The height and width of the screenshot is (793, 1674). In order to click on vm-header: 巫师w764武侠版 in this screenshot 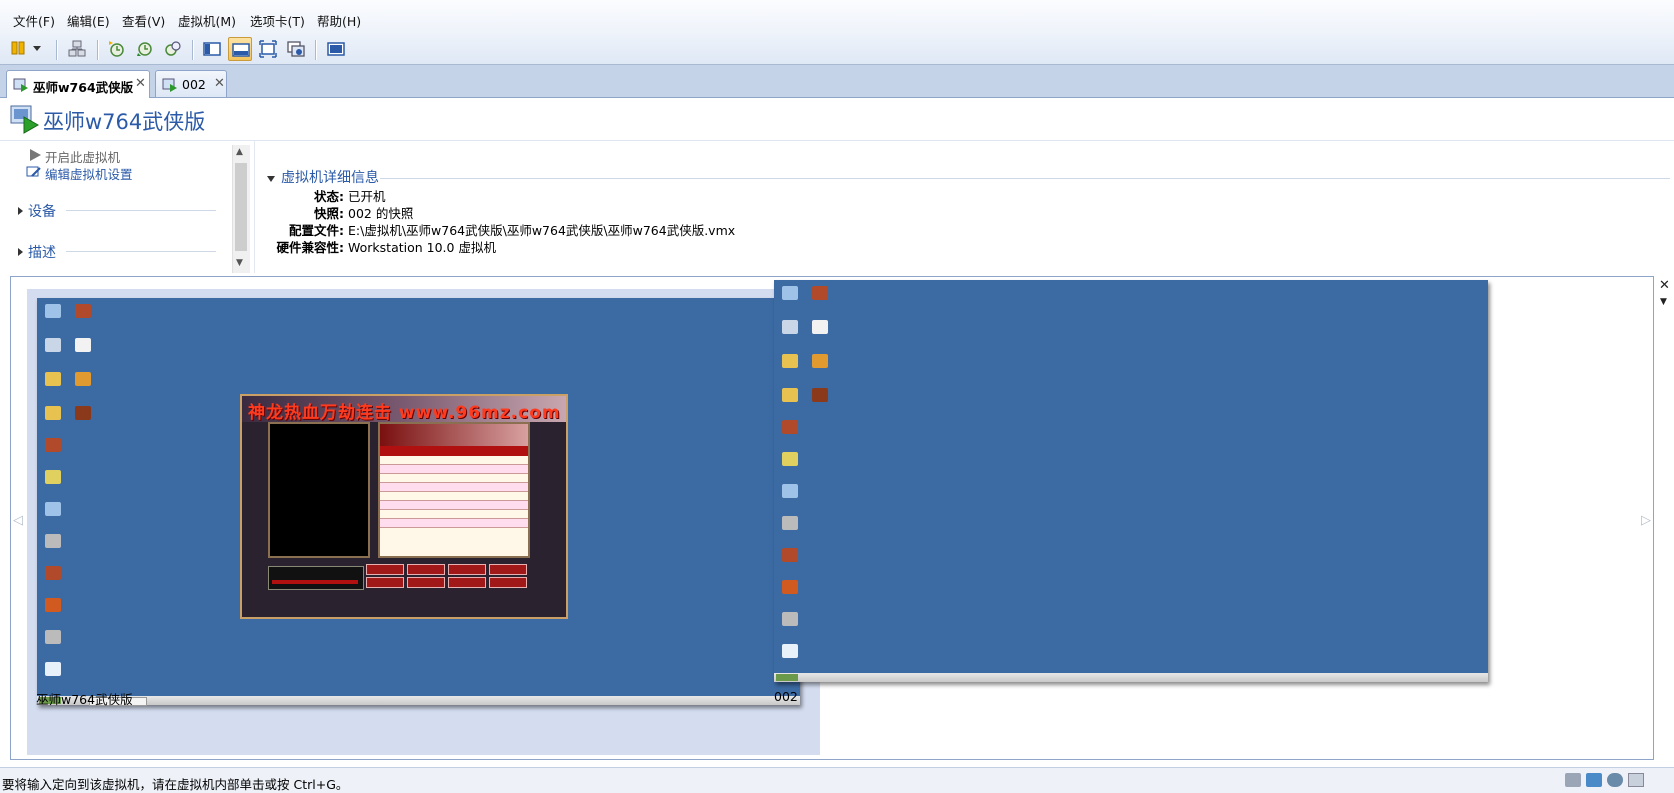, I will do `click(837, 119)`.